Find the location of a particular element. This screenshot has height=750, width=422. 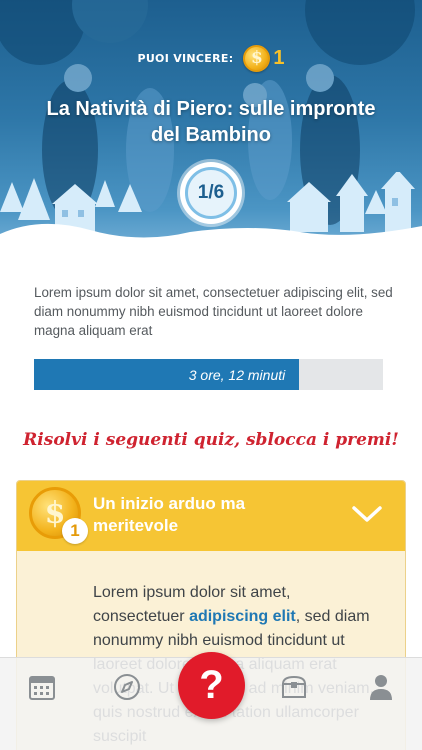

prize-count: 1 is located at coordinates (279, 57).